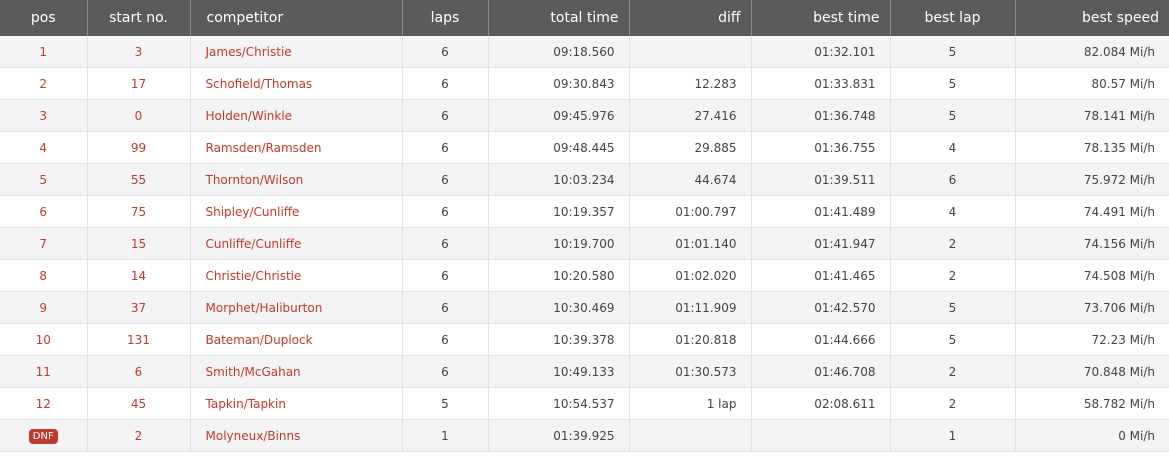  What do you see at coordinates (1092, 52) in the screenshot?
I see `cell-best-speed: 82.084 Mi/h` at bounding box center [1092, 52].